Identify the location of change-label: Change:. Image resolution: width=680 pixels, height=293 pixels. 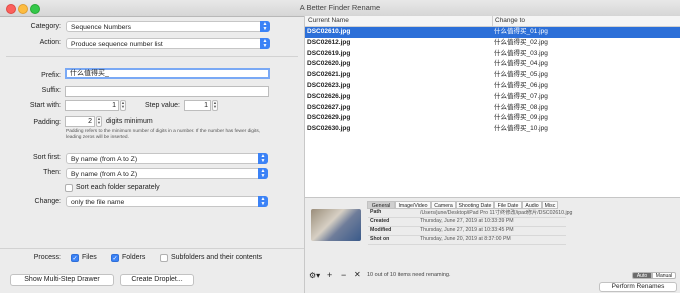
(47, 201).